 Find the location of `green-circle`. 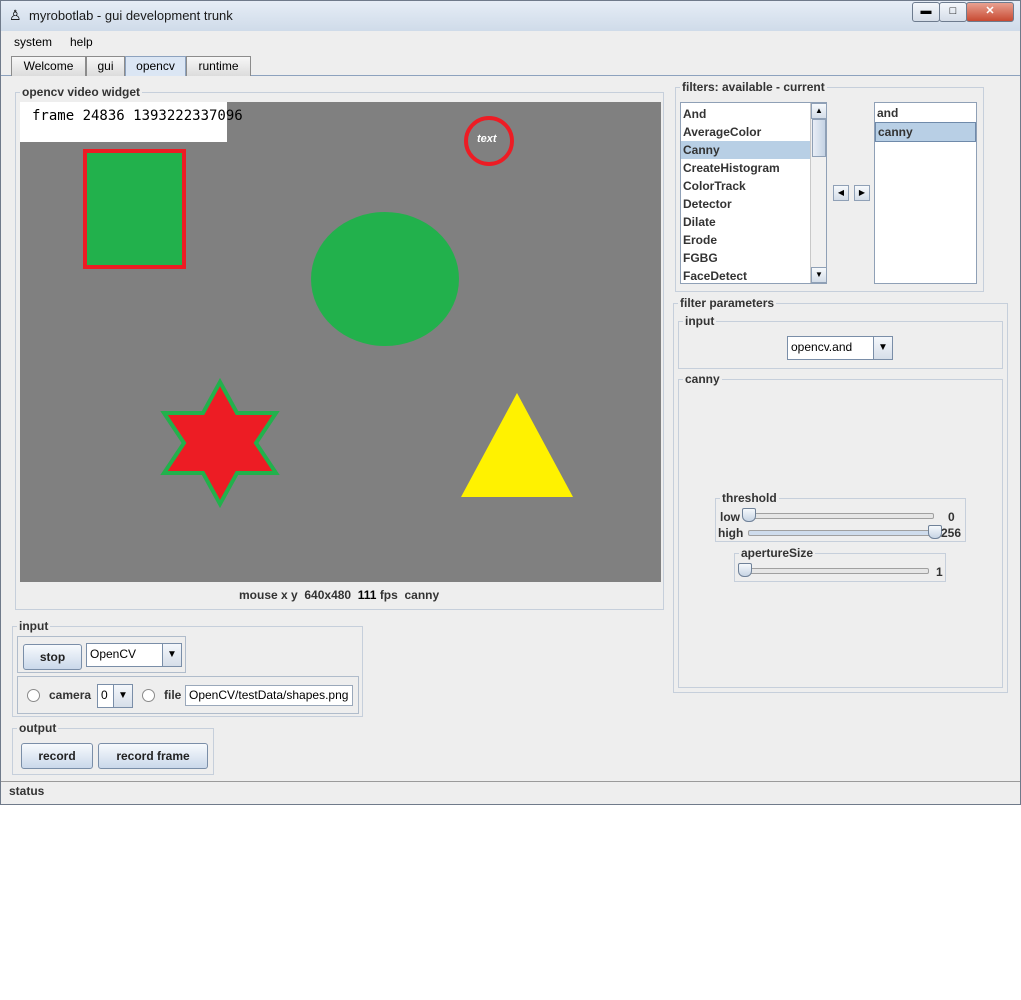

green-circle is located at coordinates (385, 279).